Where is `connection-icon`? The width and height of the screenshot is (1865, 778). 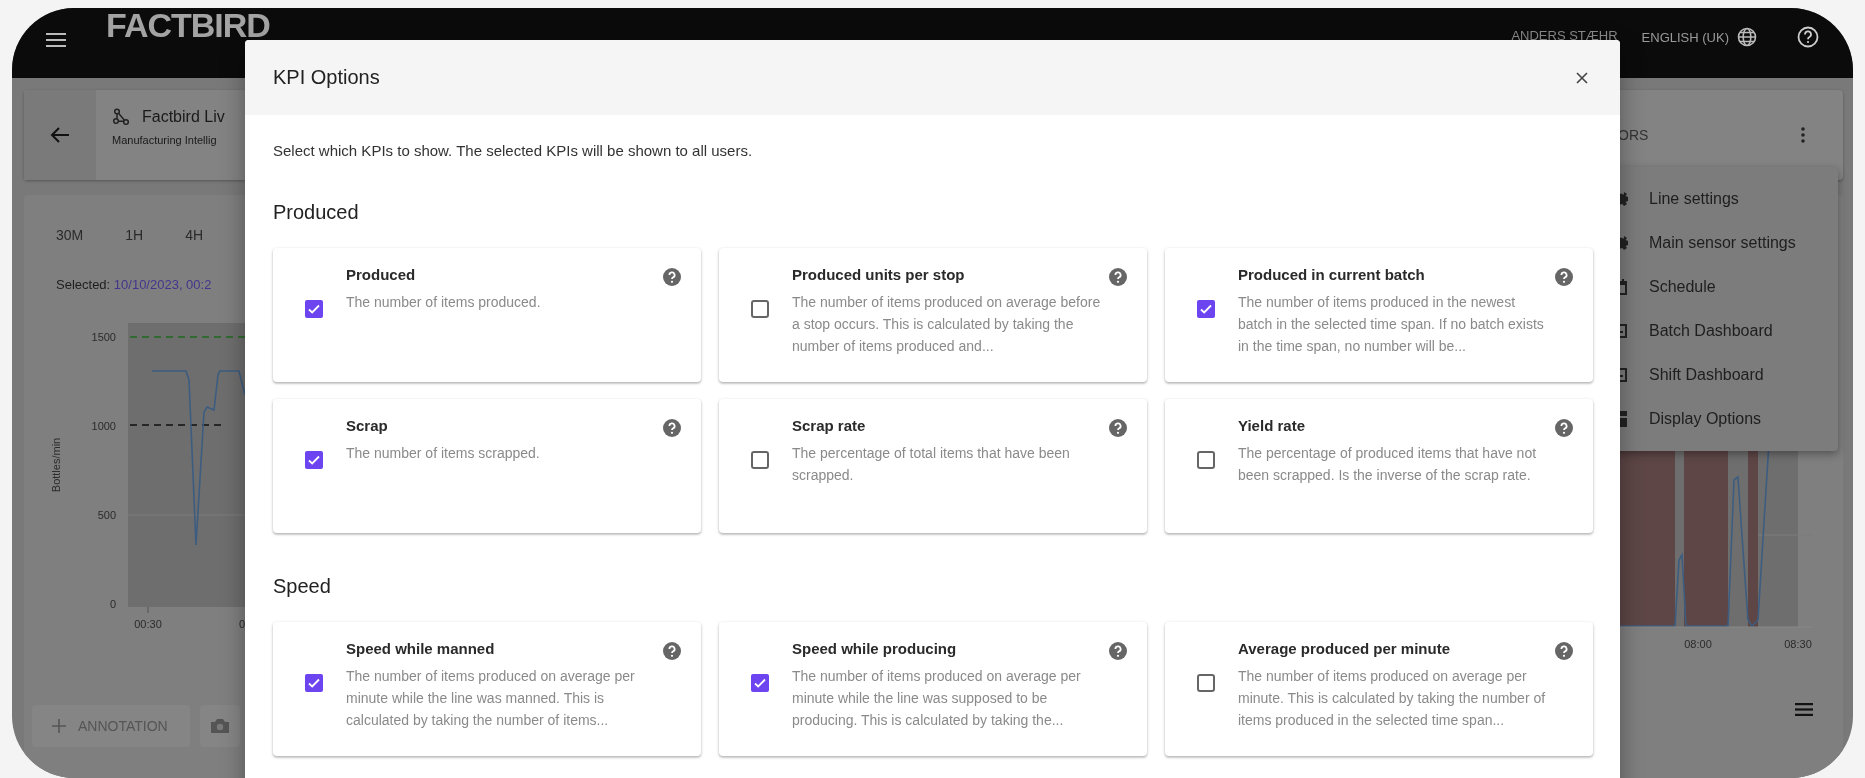 connection-icon is located at coordinates (121, 117).